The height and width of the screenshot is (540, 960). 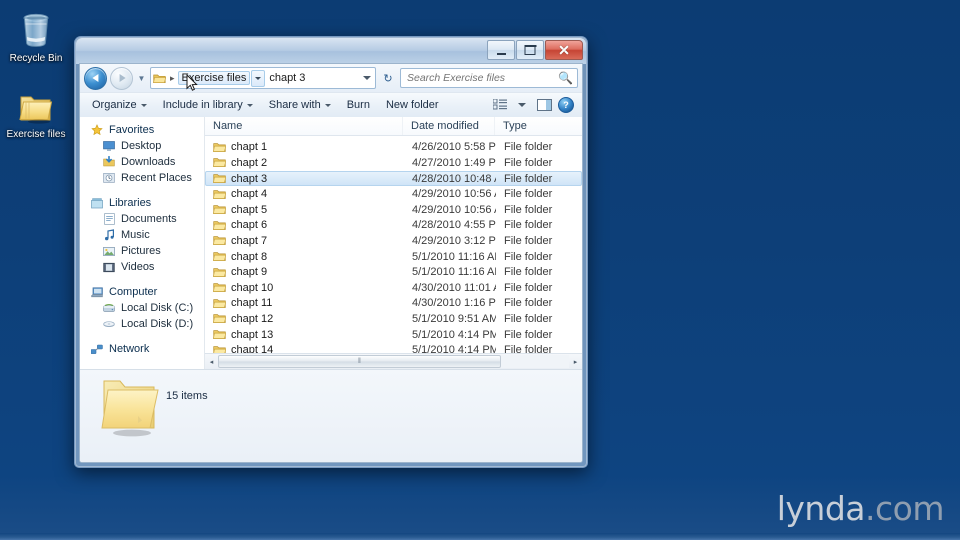 I want to click on cell-date-modified: 5/1/2010 11:16 AM, so click(x=454, y=272).